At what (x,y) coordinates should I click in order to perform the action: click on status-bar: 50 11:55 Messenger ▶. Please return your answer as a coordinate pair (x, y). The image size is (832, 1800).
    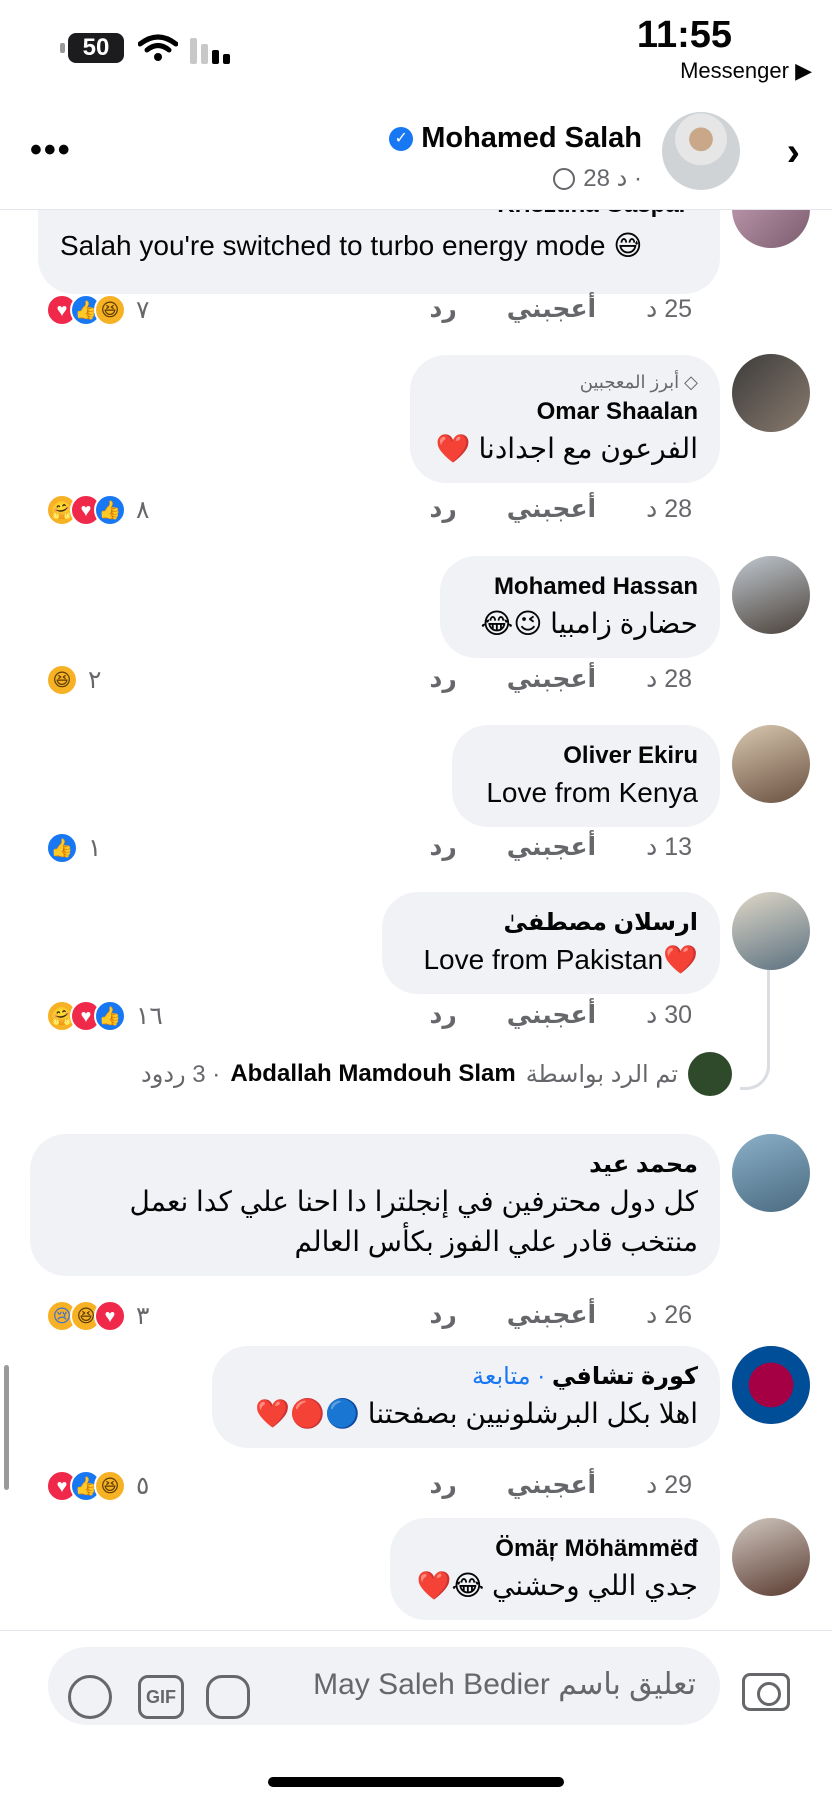
    Looking at the image, I should click on (416, 45).